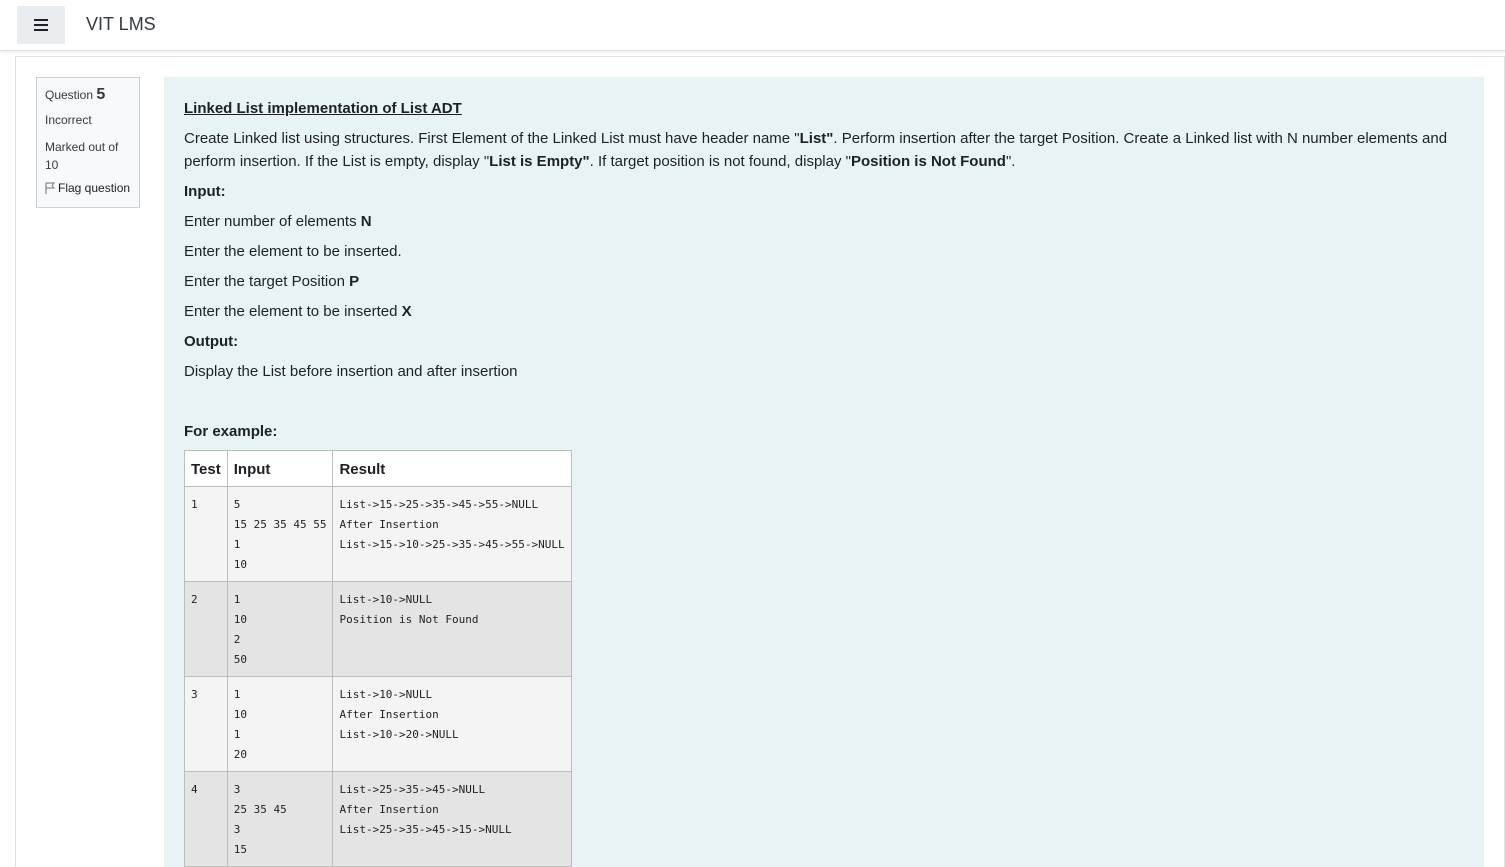 The height and width of the screenshot is (867, 1505). Describe the element at coordinates (211, 341) in the screenshot. I see `output-heading: Output:` at that location.